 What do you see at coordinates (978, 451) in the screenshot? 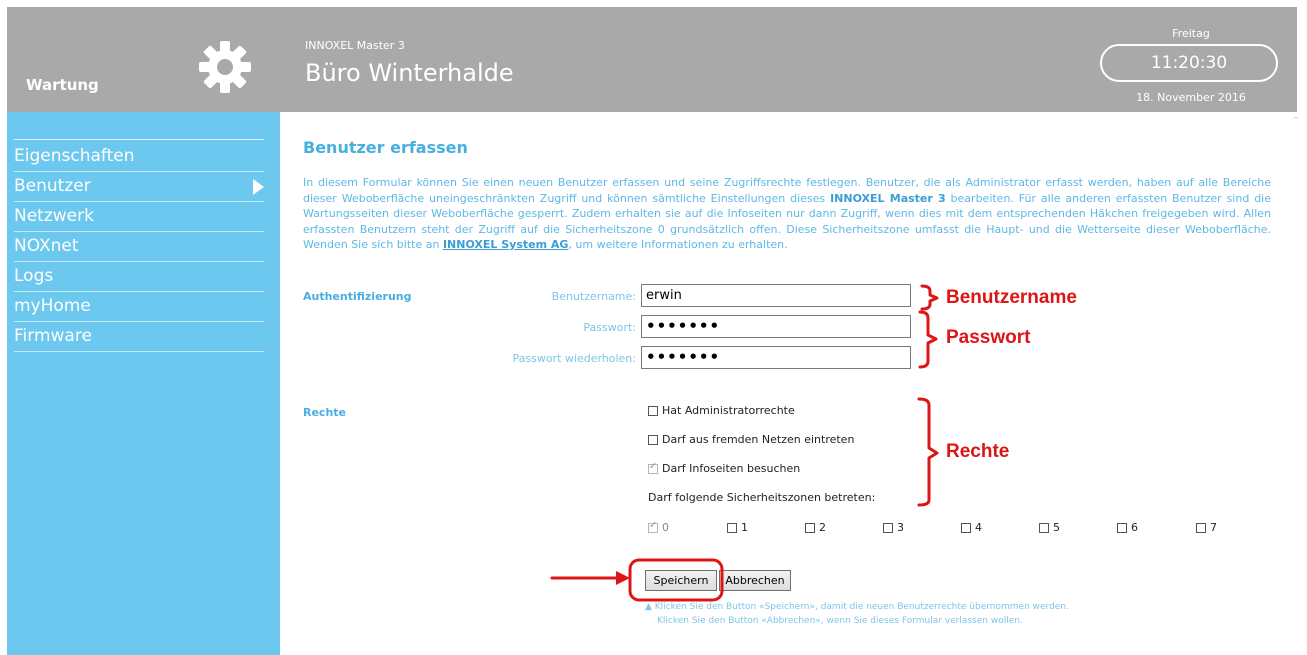
I see `annotation-rights: Rechte` at bounding box center [978, 451].